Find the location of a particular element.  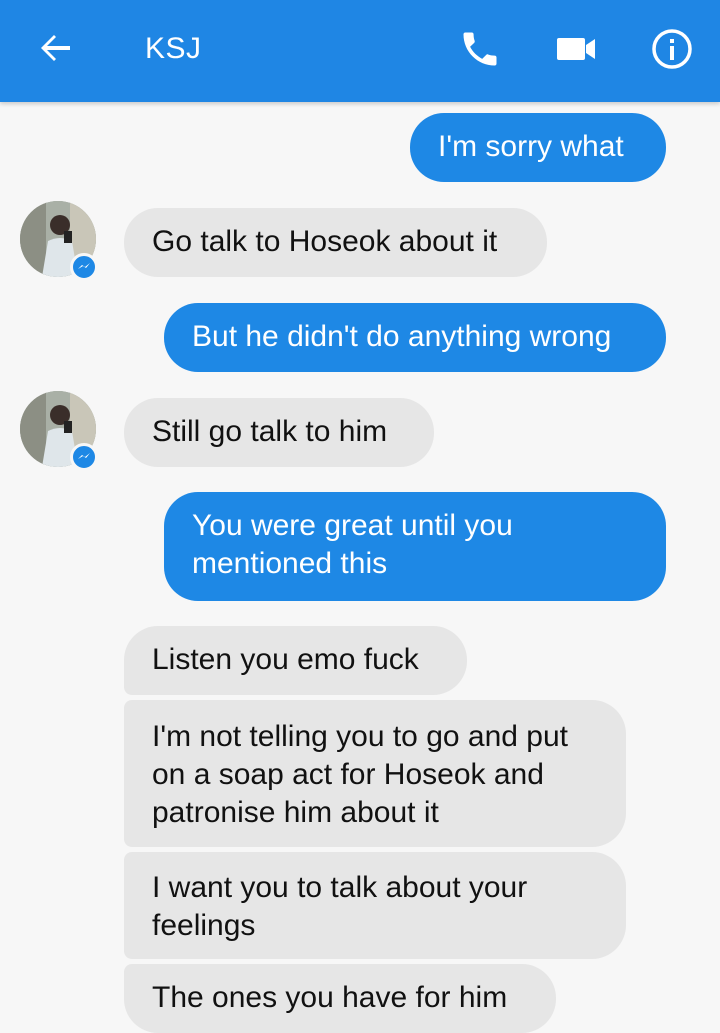

received-message-bubble: Go talk to Hoseok about it is located at coordinates (335, 242).